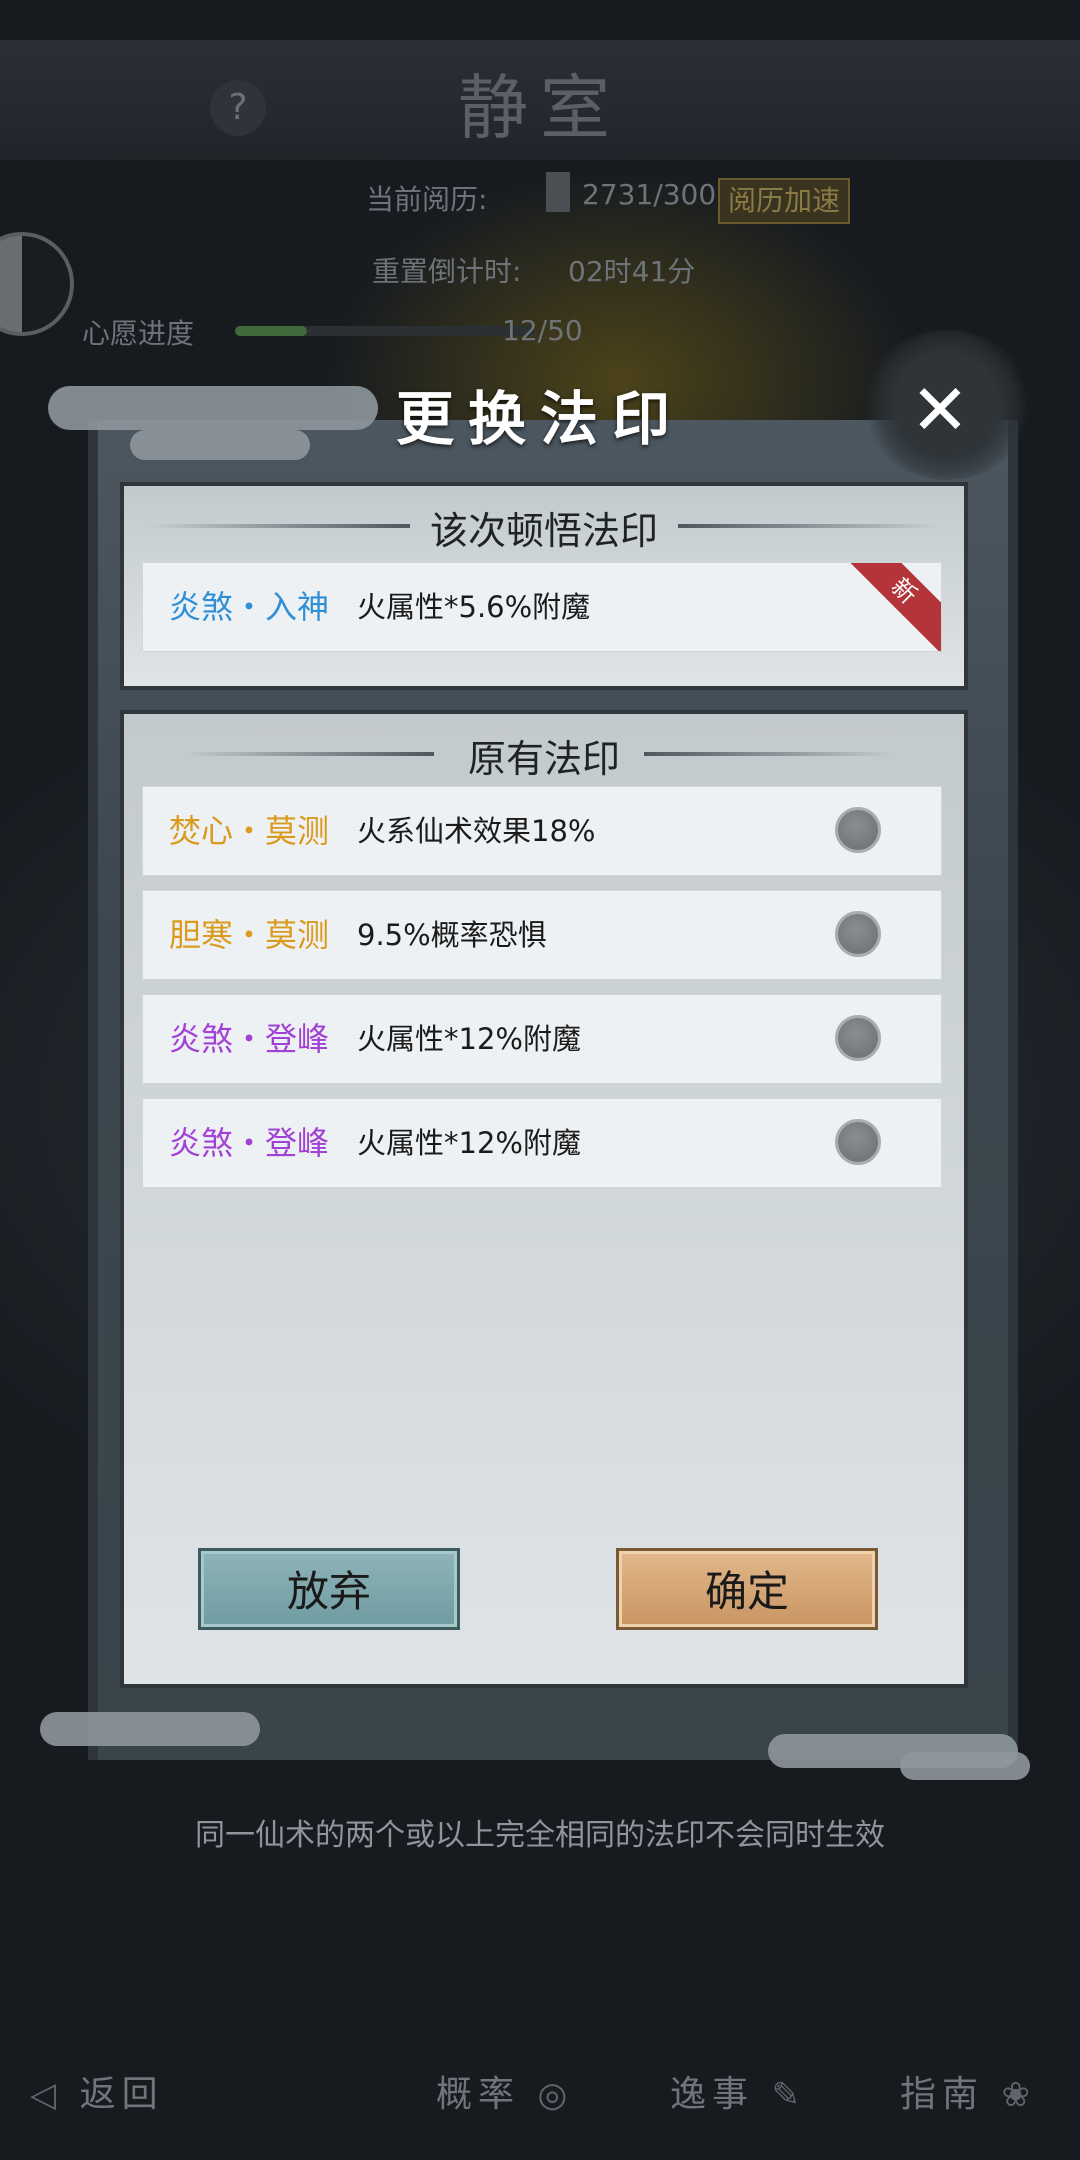 The height and width of the screenshot is (2160, 1080). I want to click on seal-name: 焚心・莫测, so click(249, 831).